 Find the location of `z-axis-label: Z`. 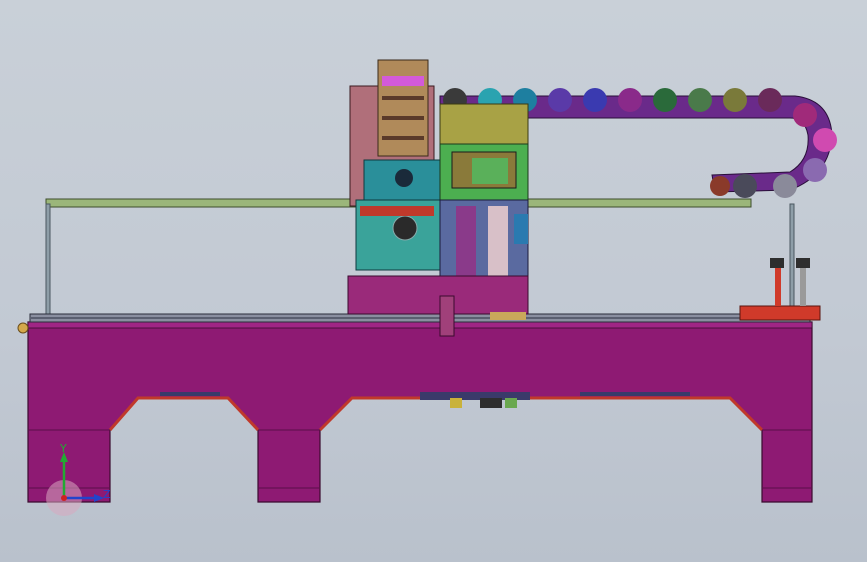

z-axis-label: Z is located at coordinates (107, 494).